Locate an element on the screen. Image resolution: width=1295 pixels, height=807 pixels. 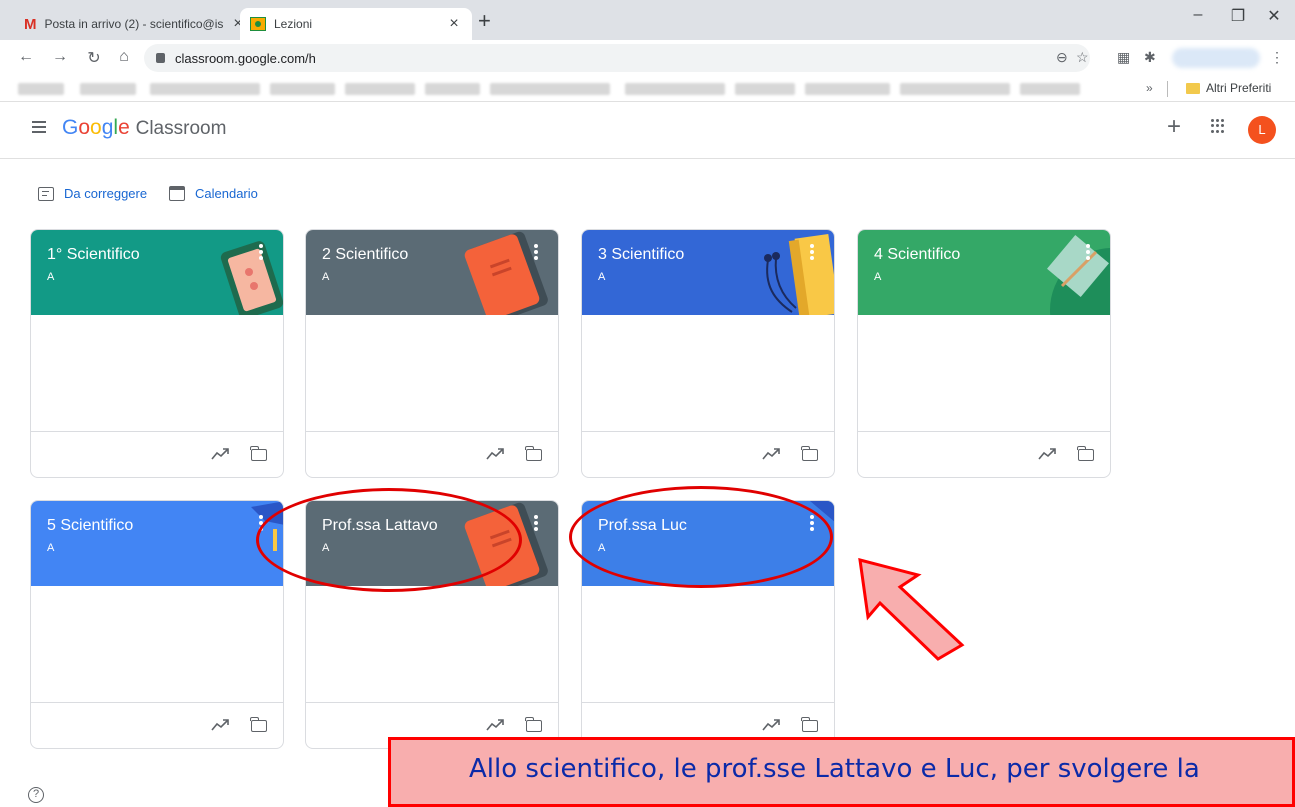
tab-title: Posta in arrivo (2) - scientifico@is is located at coordinates (134, 24).